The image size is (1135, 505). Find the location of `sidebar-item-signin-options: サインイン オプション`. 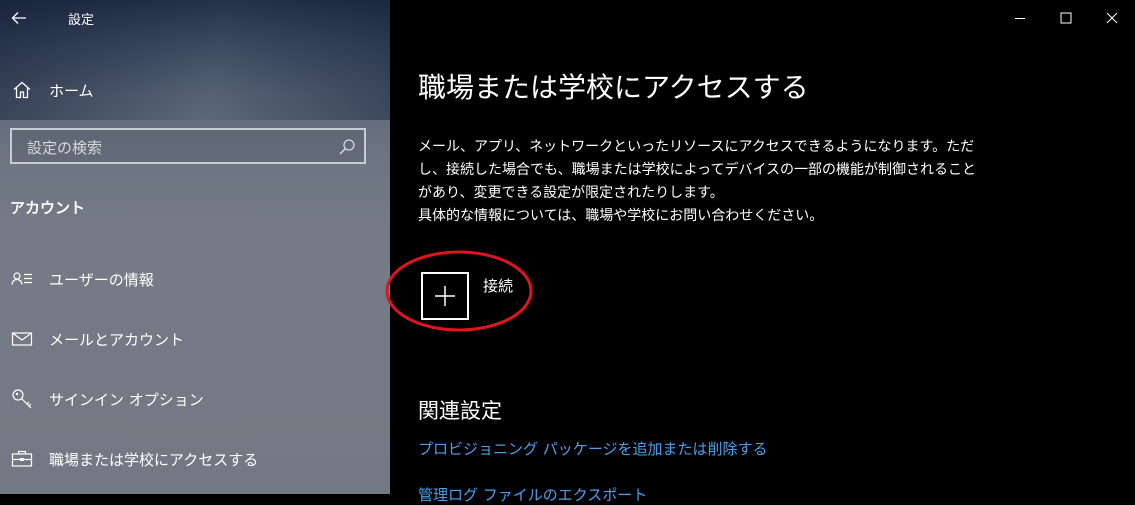

sidebar-item-signin-options: サインイン オプション is located at coordinates (195, 399).